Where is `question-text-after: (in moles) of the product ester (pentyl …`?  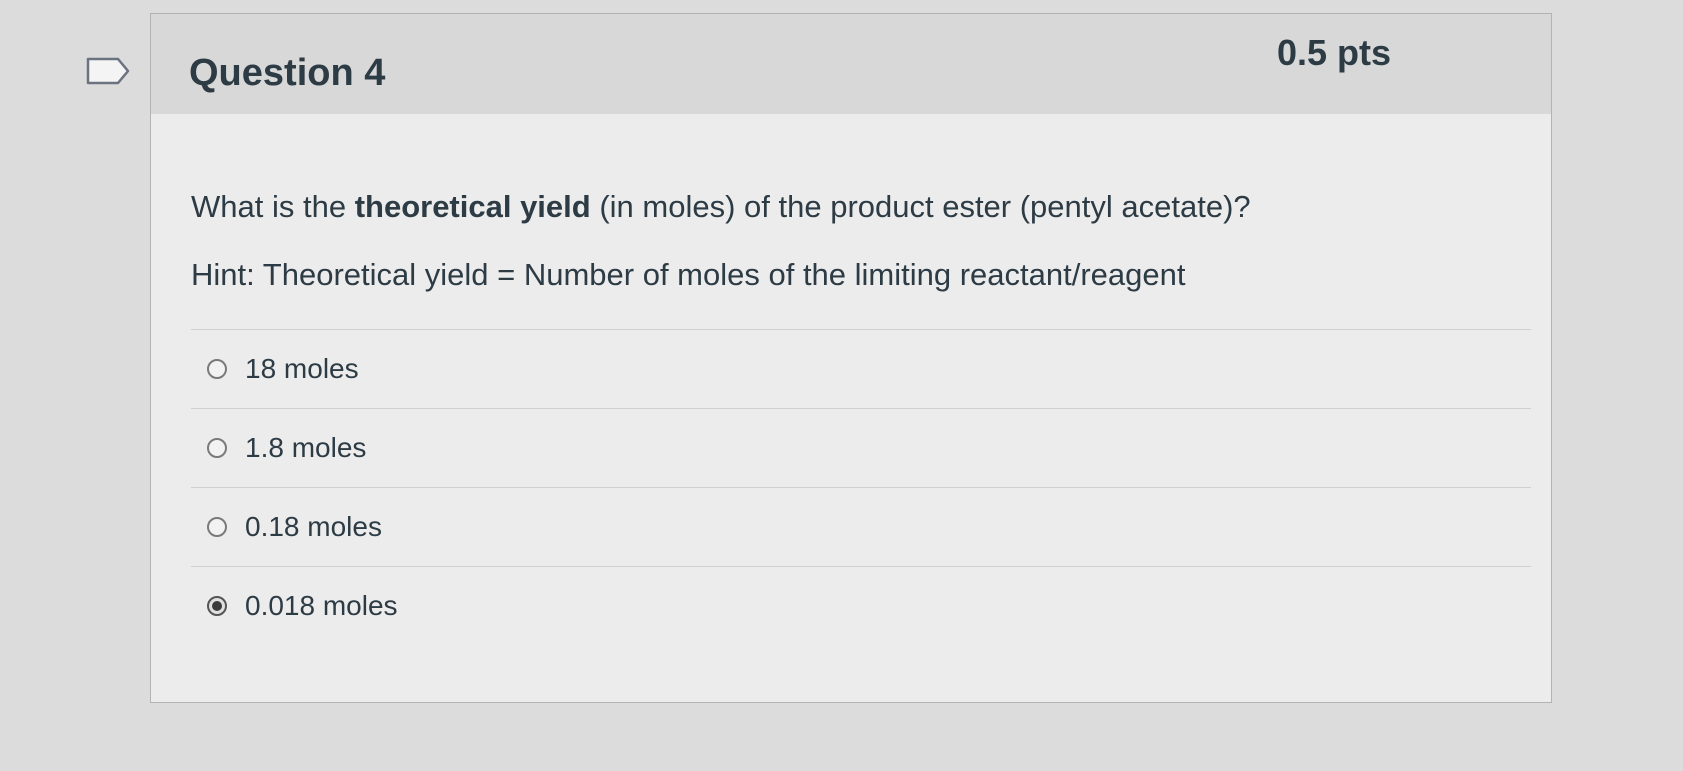
question-text-after: (in moles) of the product ester (pentyl … is located at coordinates (920, 206).